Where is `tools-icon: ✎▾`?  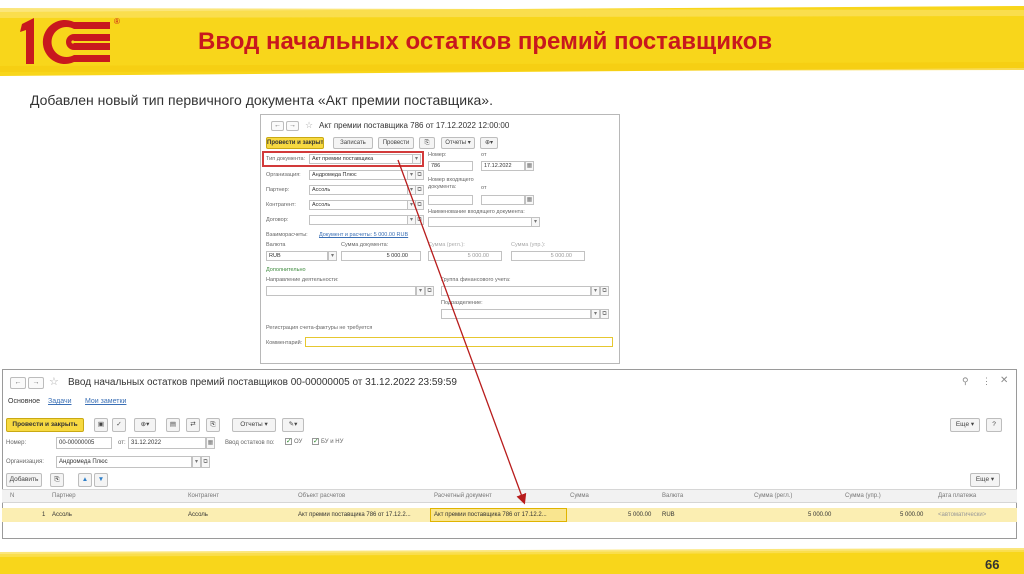 tools-icon: ✎▾ is located at coordinates (293, 425).